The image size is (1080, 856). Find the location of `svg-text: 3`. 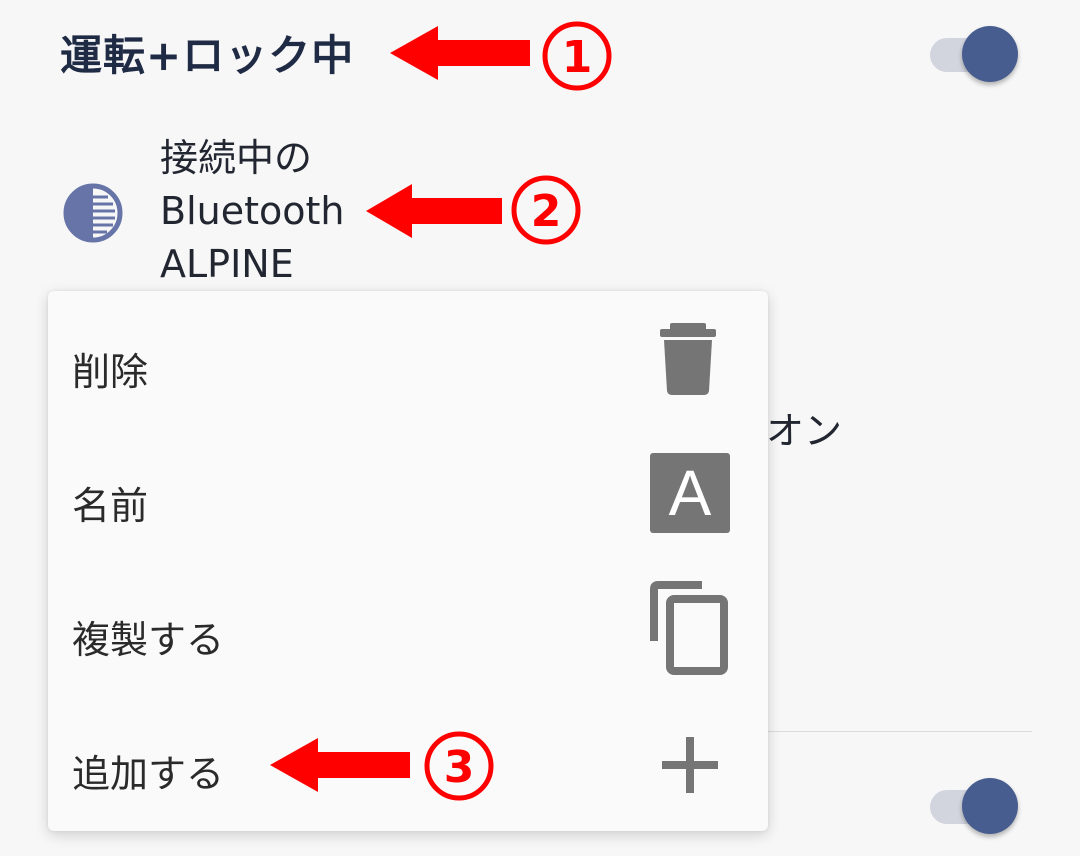

svg-text: 3 is located at coordinates (459, 767).